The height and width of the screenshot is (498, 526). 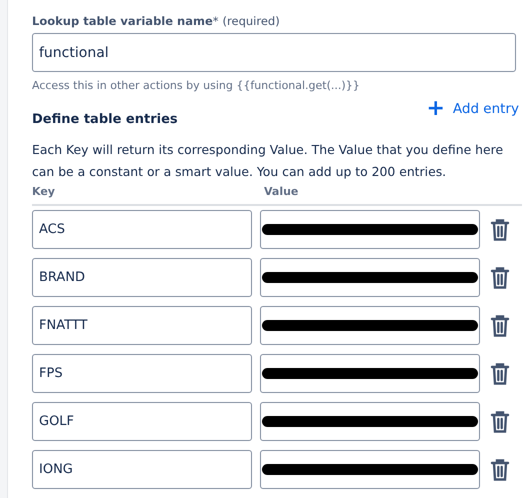 I want to click on helper-text: Access this in other actions by using {{functional.get(...)}}, so click(x=196, y=85).